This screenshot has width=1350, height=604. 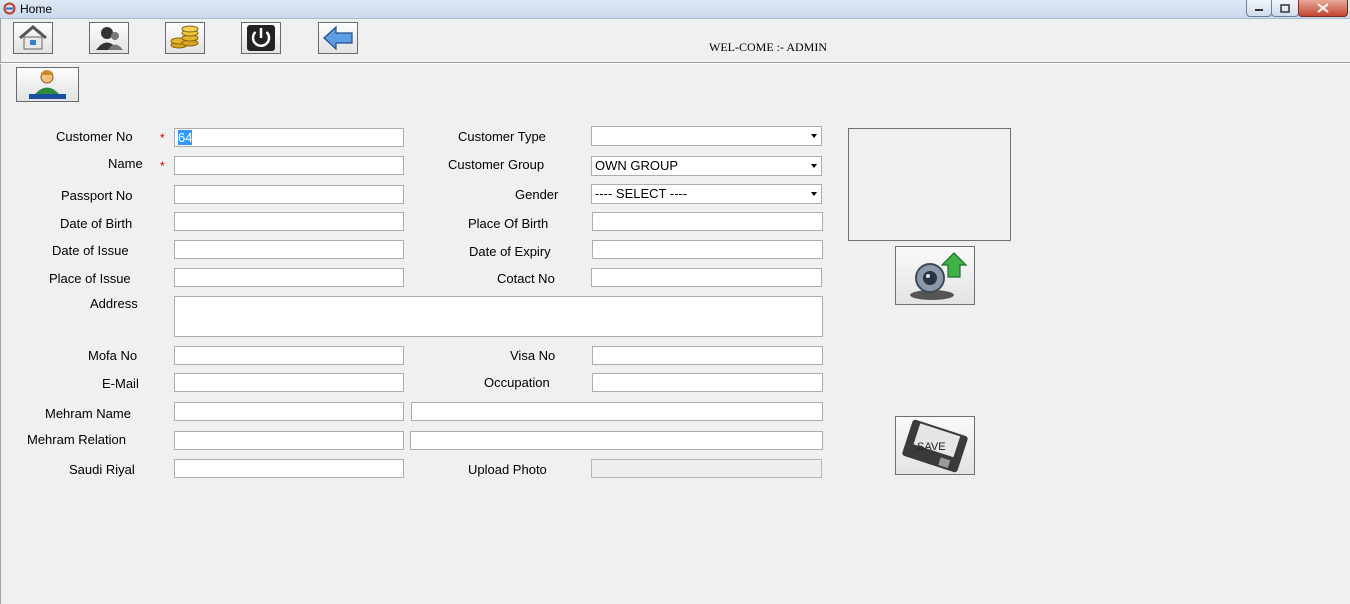 I want to click on home-button, so click(x=33, y=38).